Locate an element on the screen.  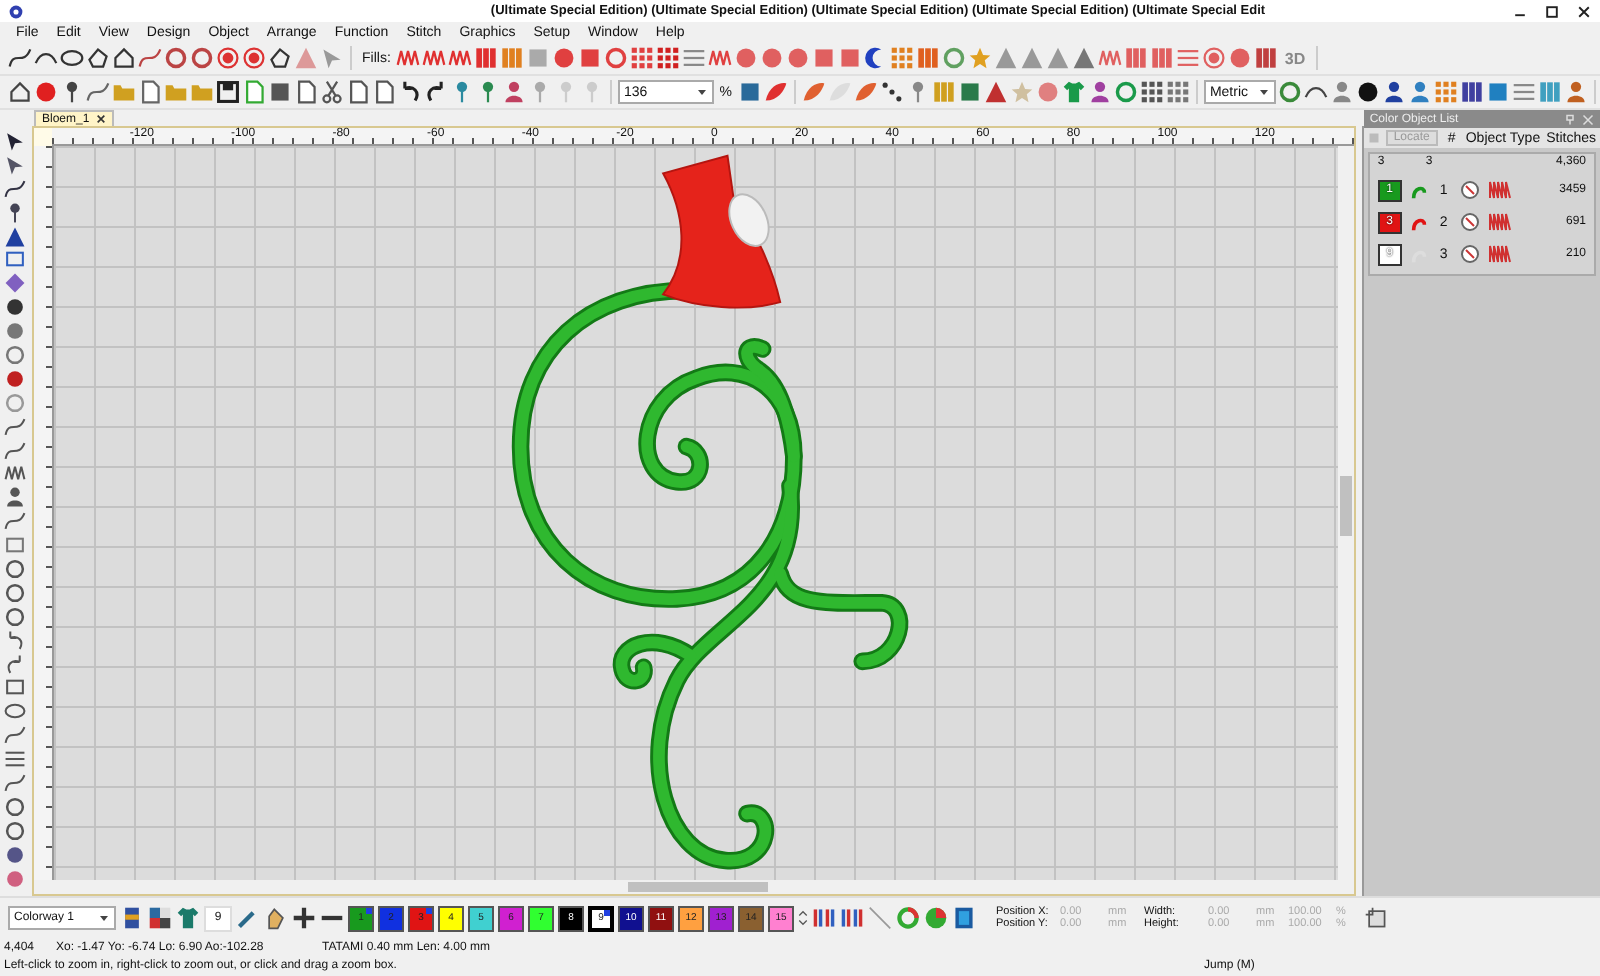
arrow-icon is located at coordinates (332, 58).